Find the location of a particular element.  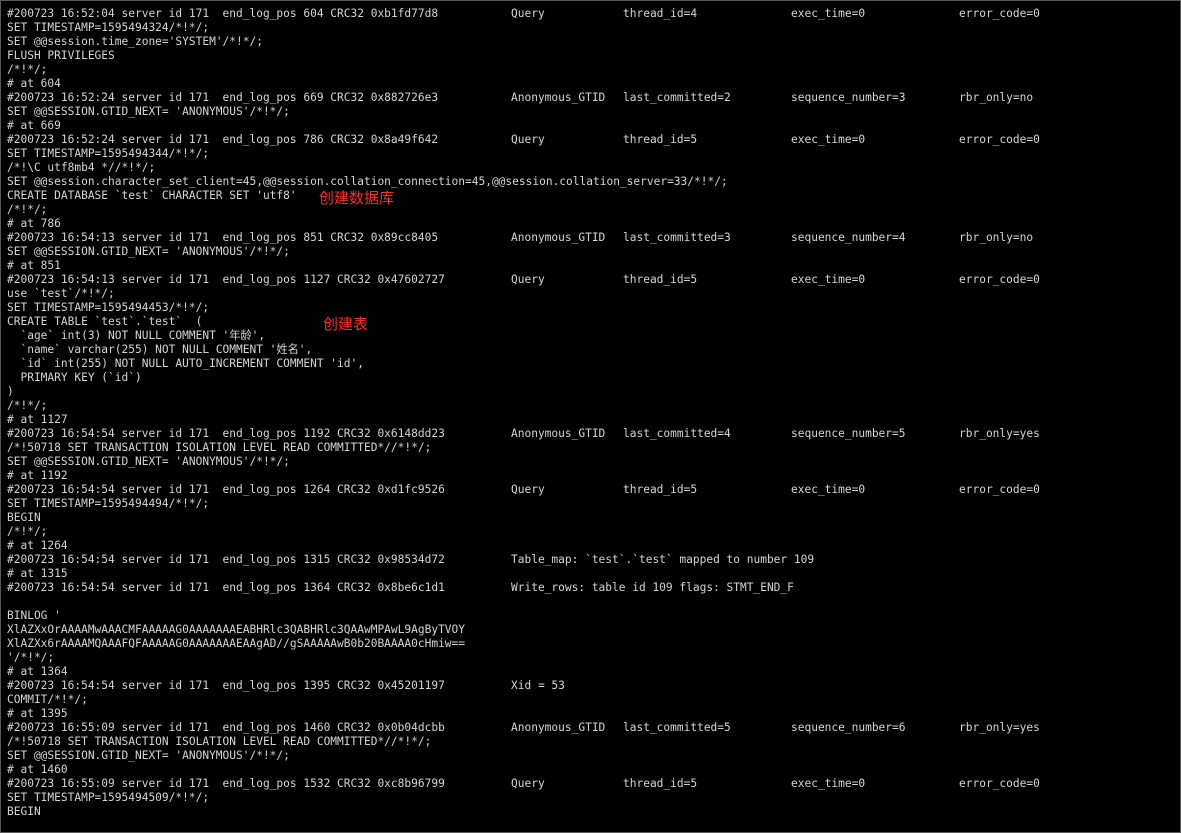

terminal-line: PRIMARY KEY (`id`) is located at coordinates (593, 378).